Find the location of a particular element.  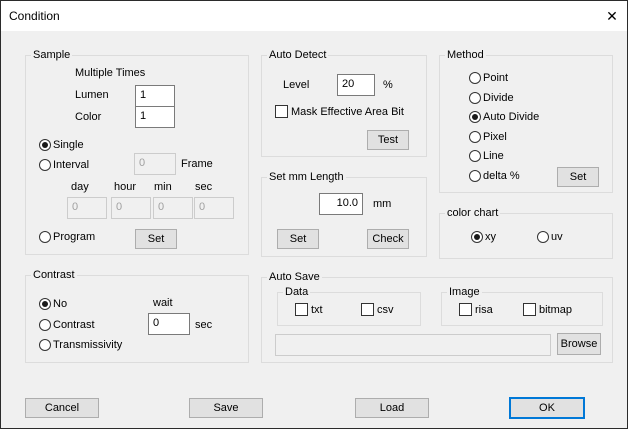

color-chart-uv-radio: uv is located at coordinates (550, 237).